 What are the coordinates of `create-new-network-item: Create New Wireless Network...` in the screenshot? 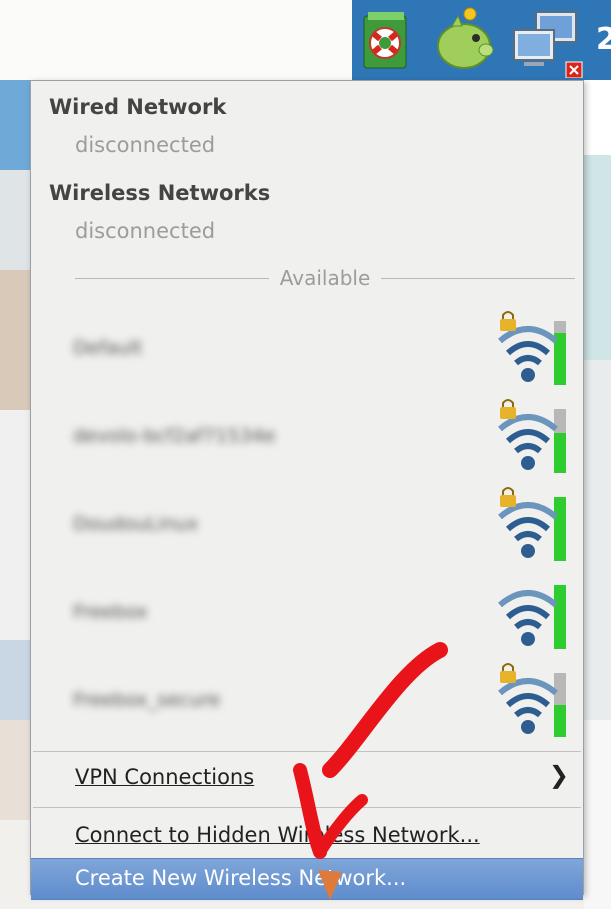 It's located at (307, 879).